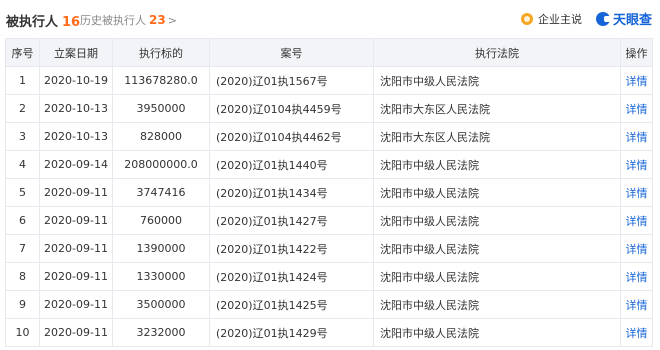 The height and width of the screenshot is (350, 660). What do you see at coordinates (161, 136) in the screenshot?
I see `cell-amount: 828000` at bounding box center [161, 136].